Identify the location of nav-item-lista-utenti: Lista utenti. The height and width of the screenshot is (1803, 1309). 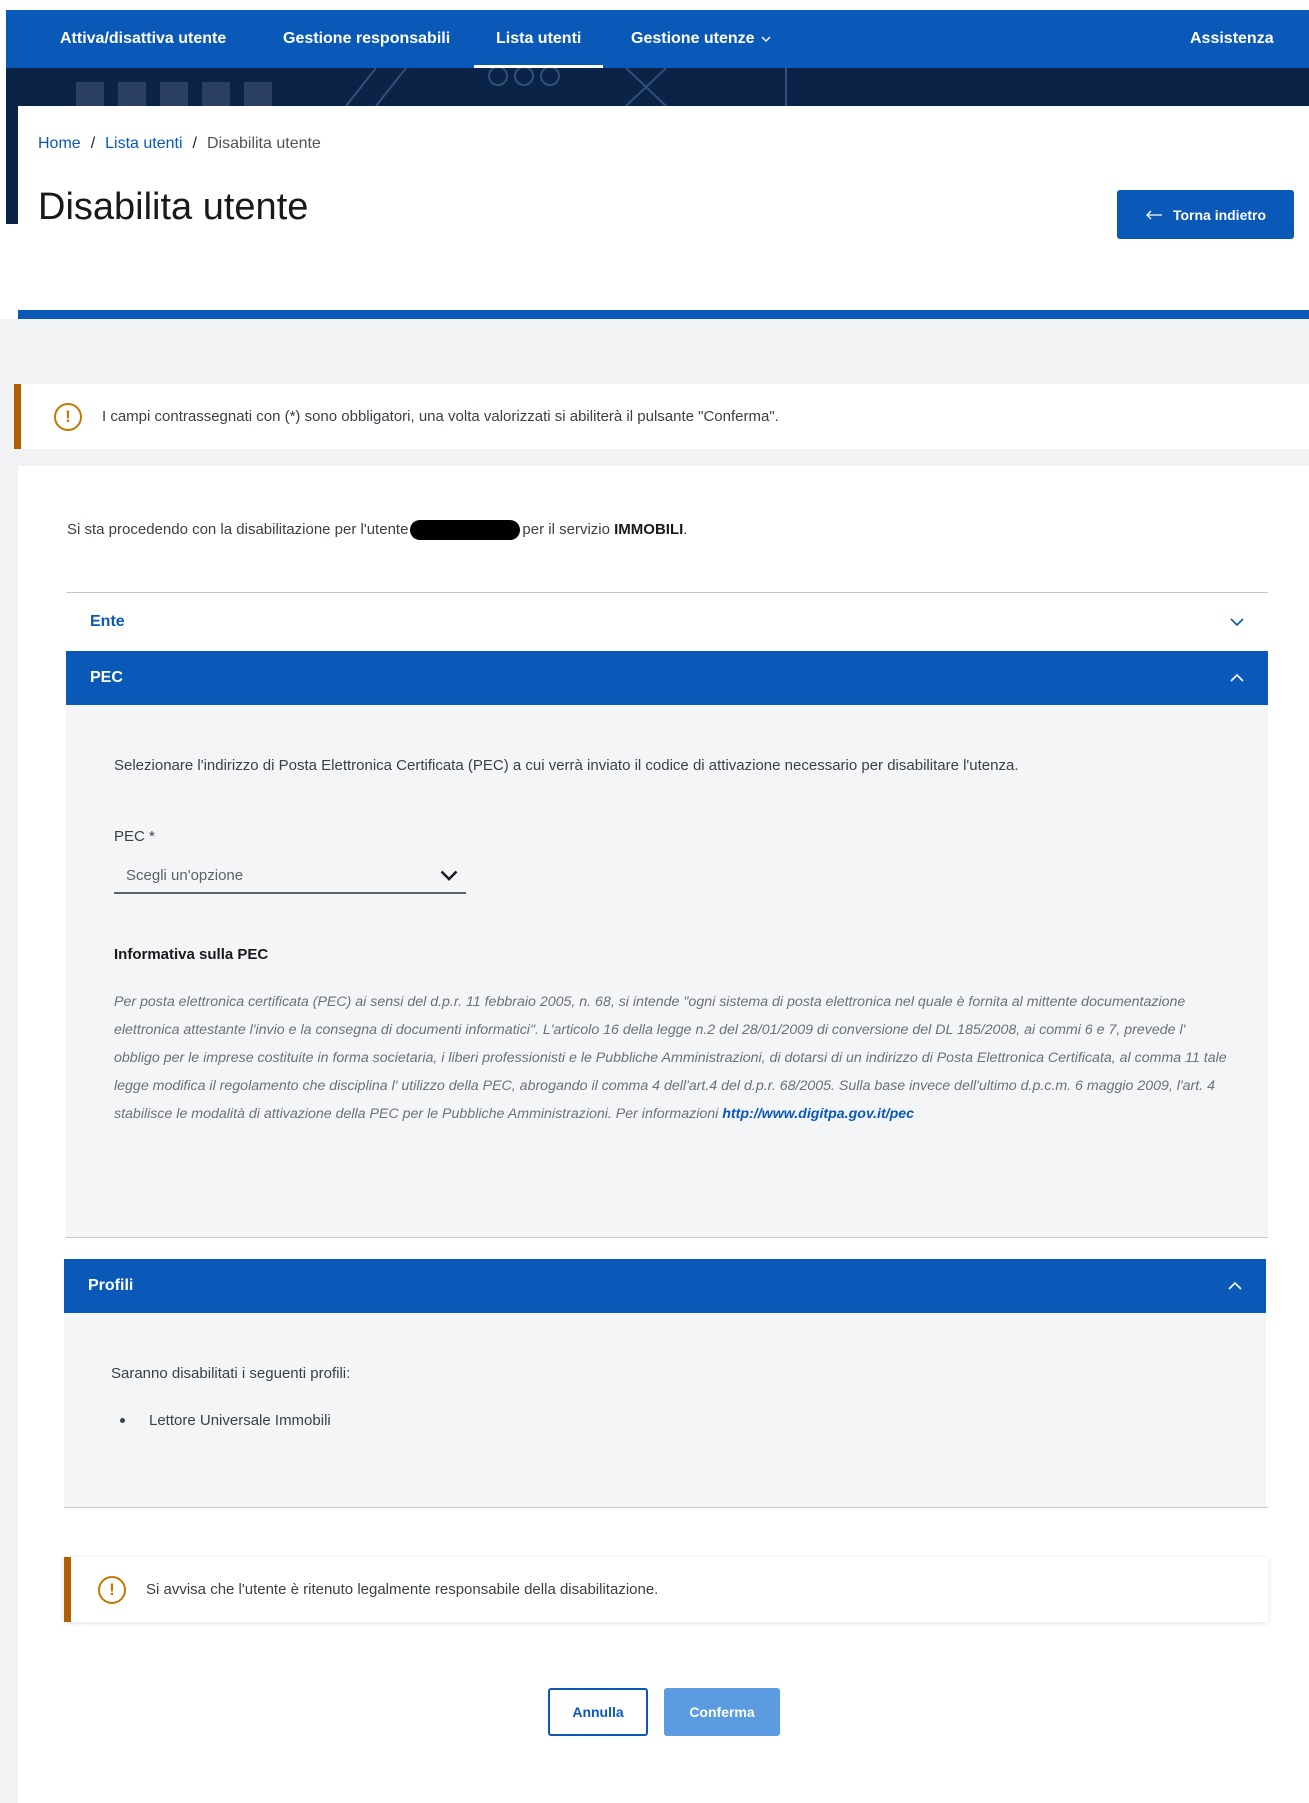
(538, 39).